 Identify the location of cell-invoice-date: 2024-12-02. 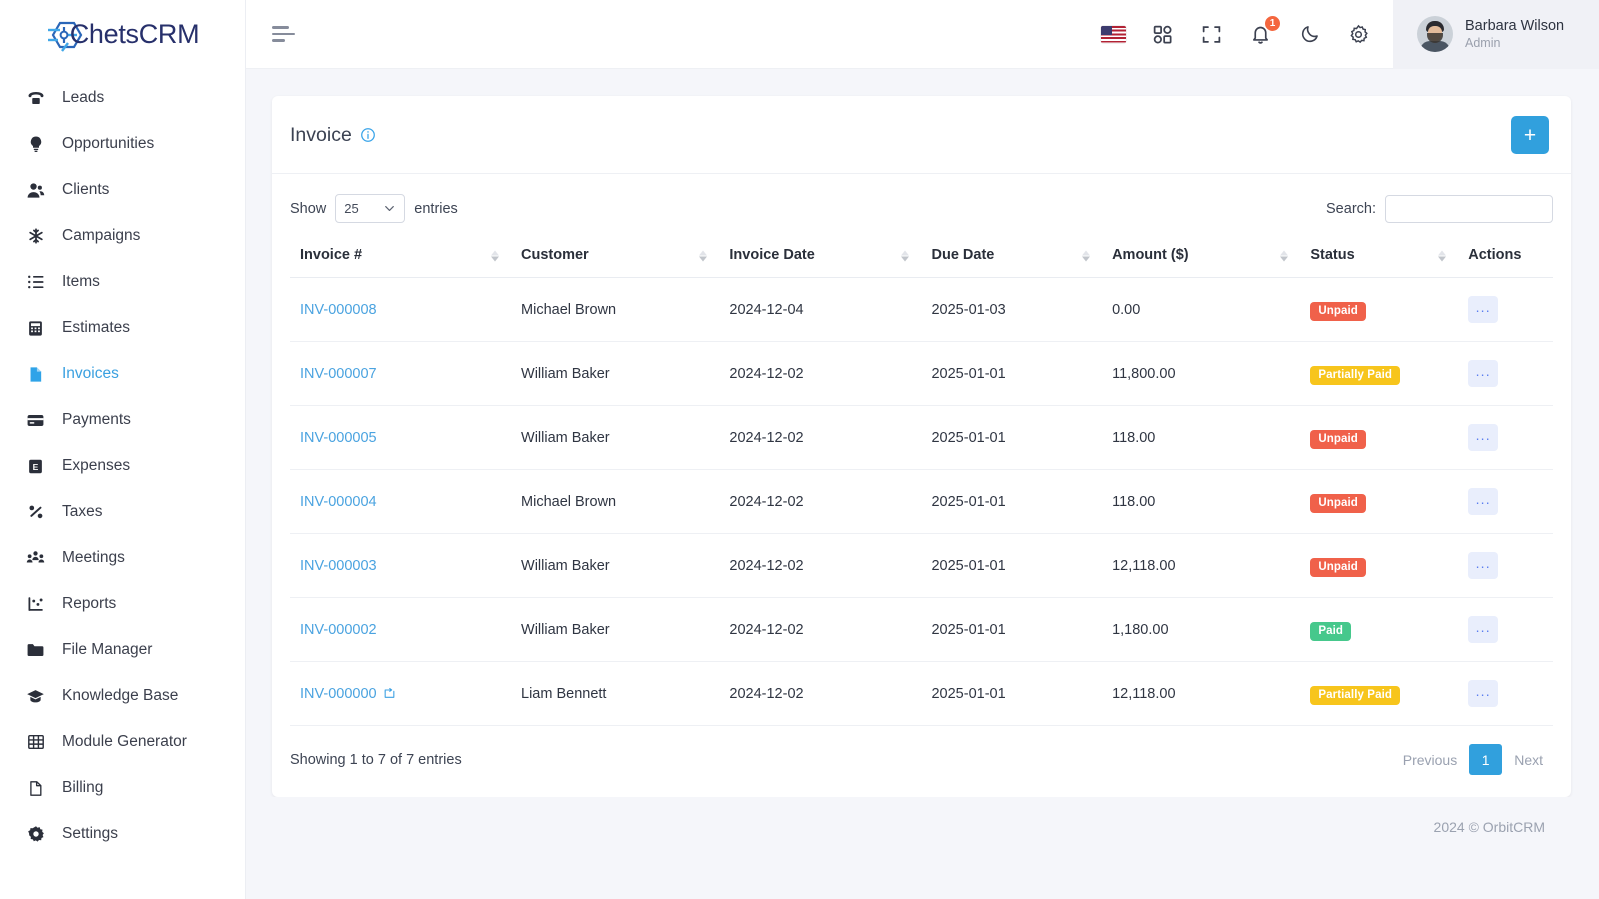
(820, 373).